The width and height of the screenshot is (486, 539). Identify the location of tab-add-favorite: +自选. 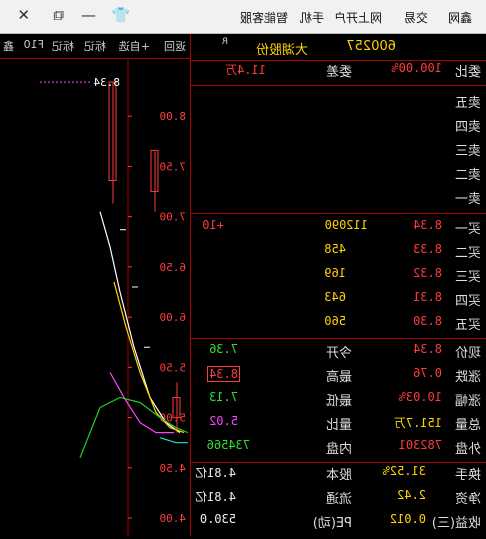
(134, 46).